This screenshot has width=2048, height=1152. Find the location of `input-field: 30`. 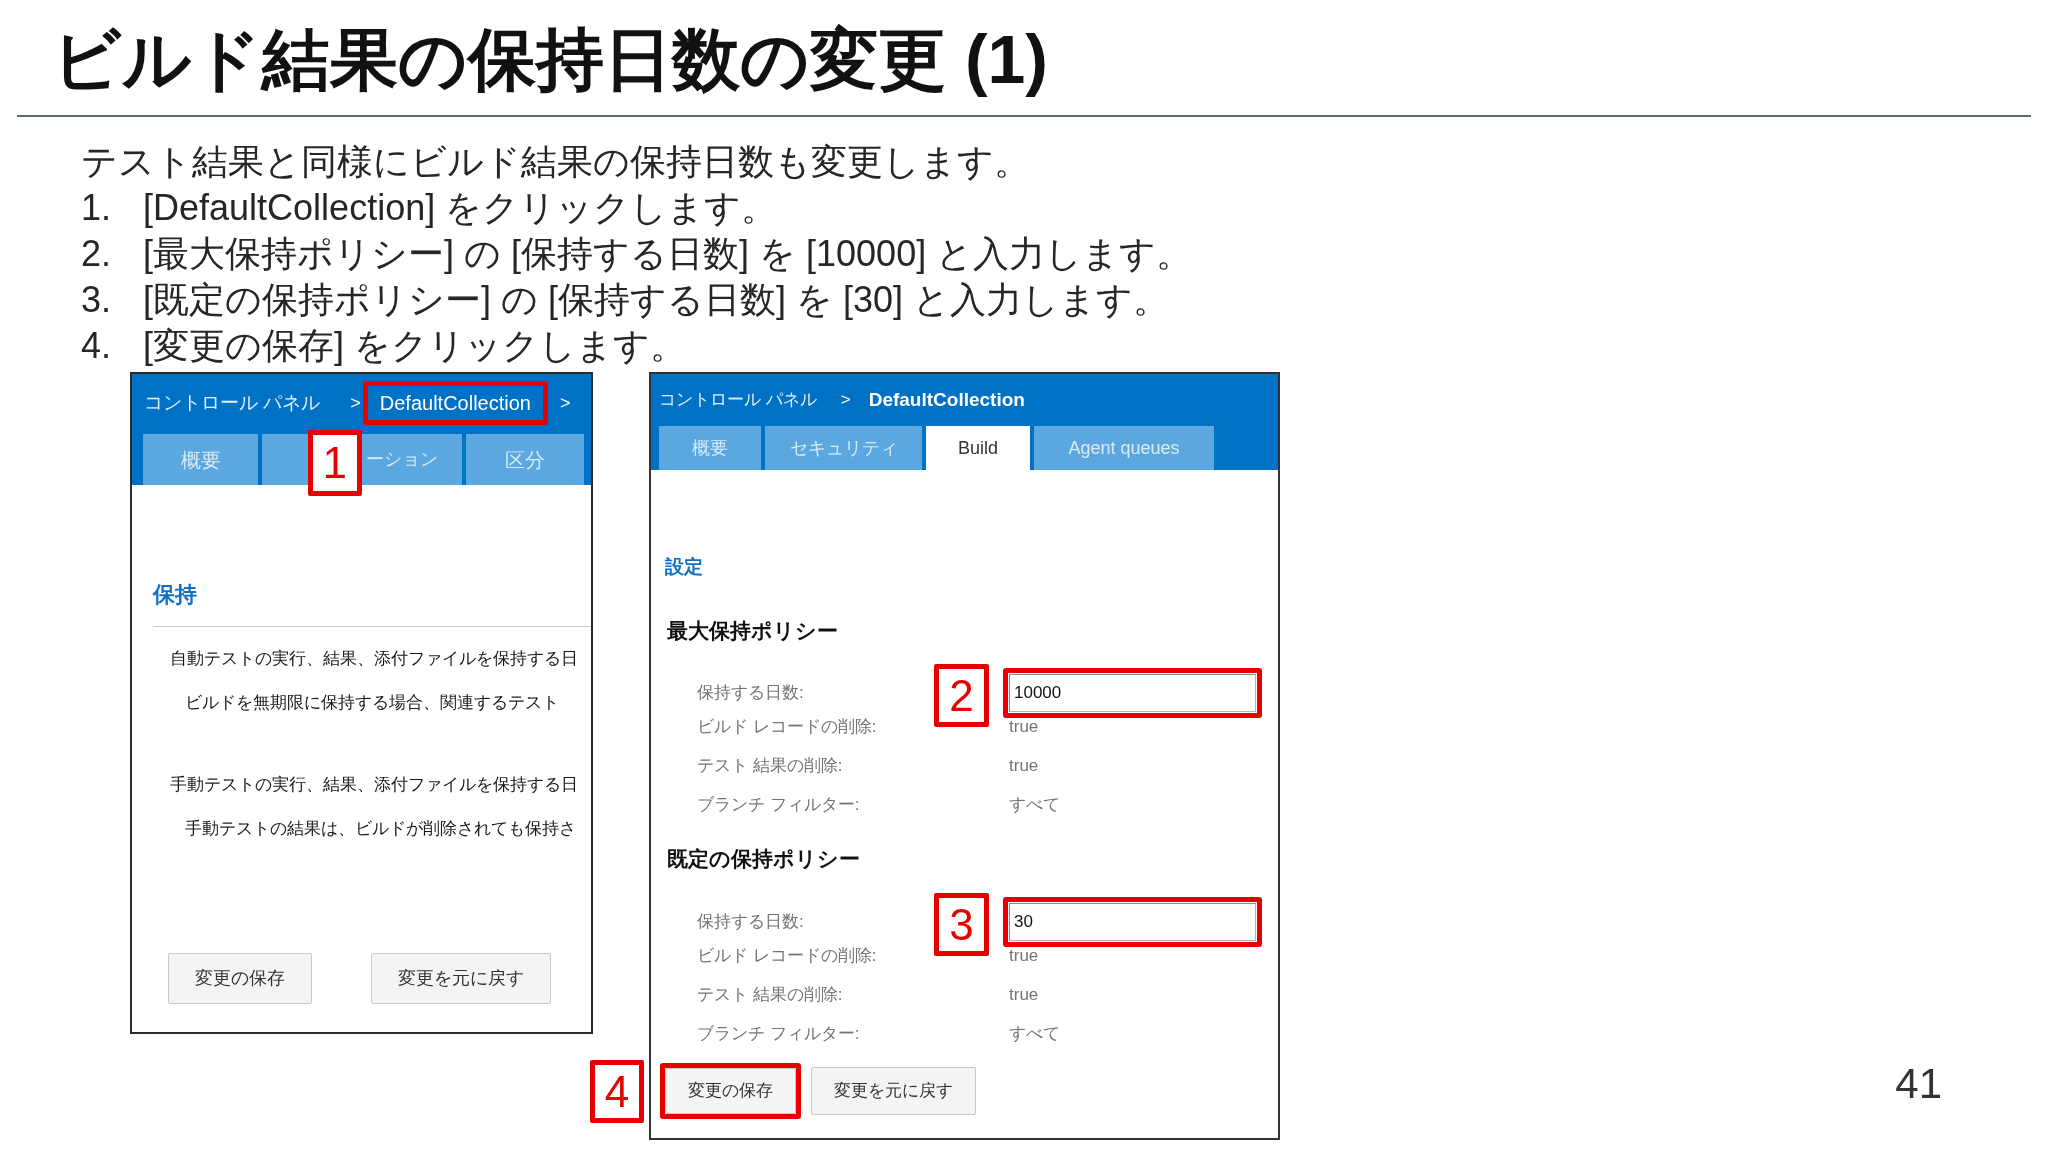

input-field: 30 is located at coordinates (1132, 922).